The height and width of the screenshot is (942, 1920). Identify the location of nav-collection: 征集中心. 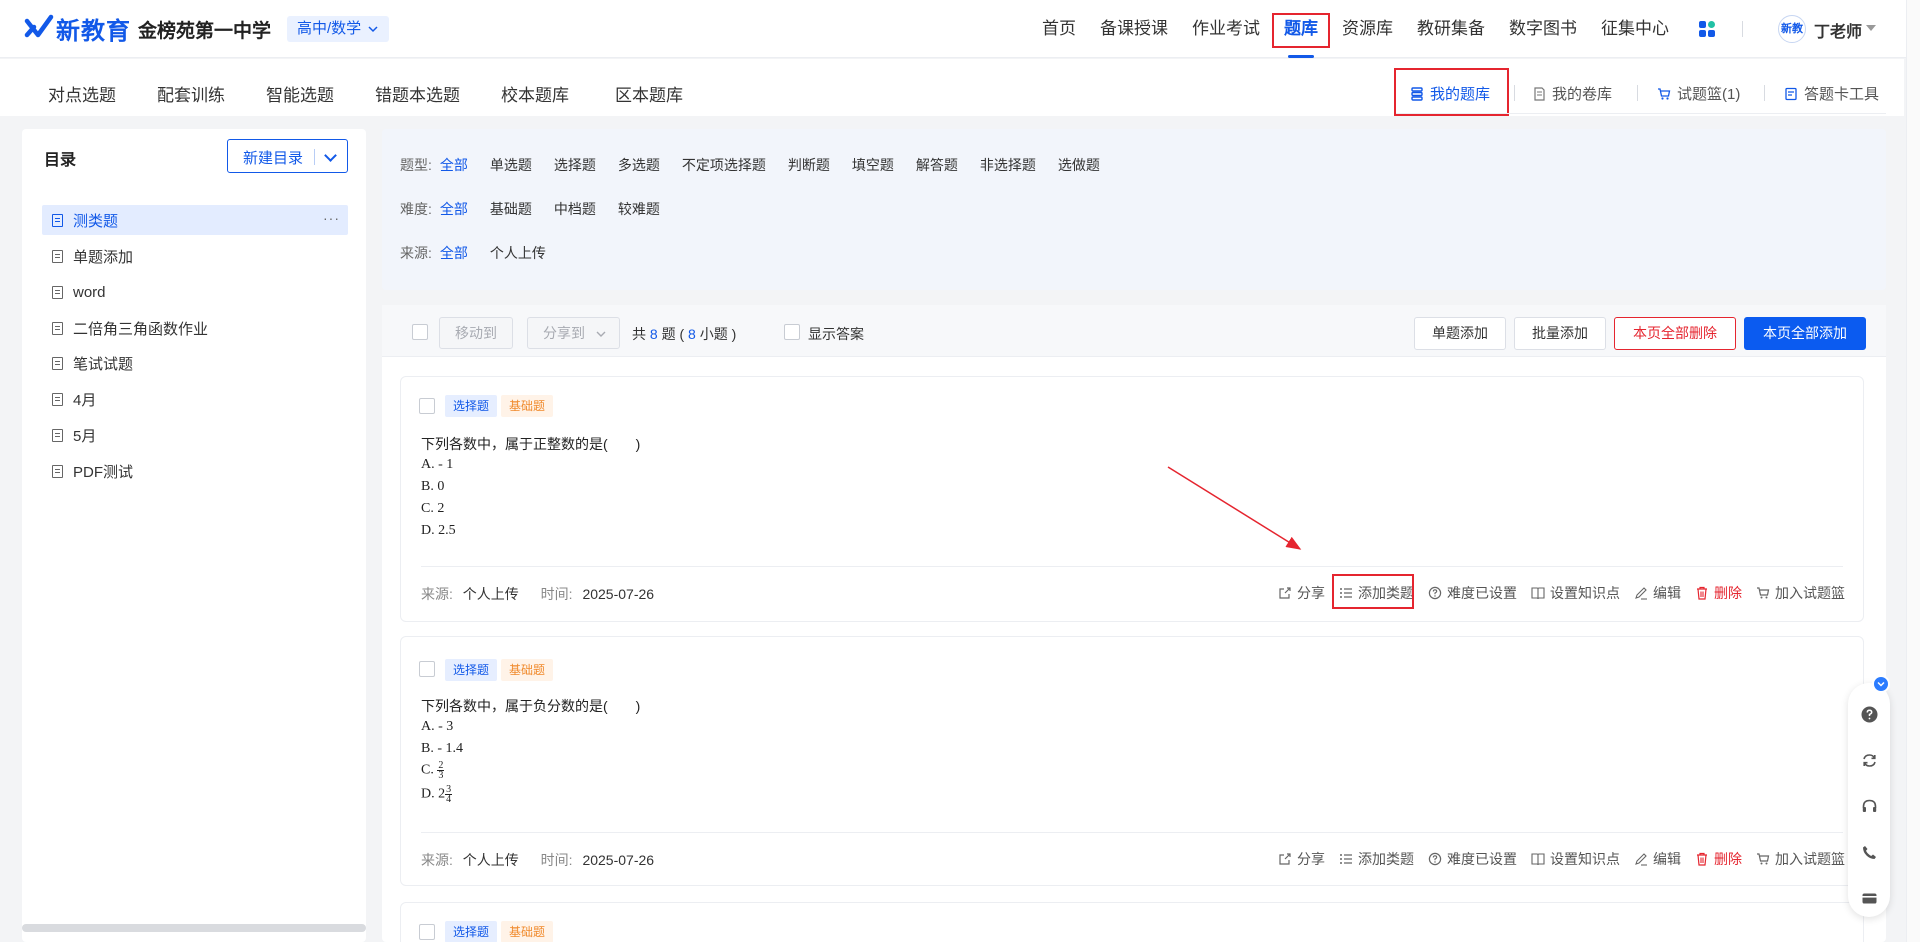
(1635, 29).